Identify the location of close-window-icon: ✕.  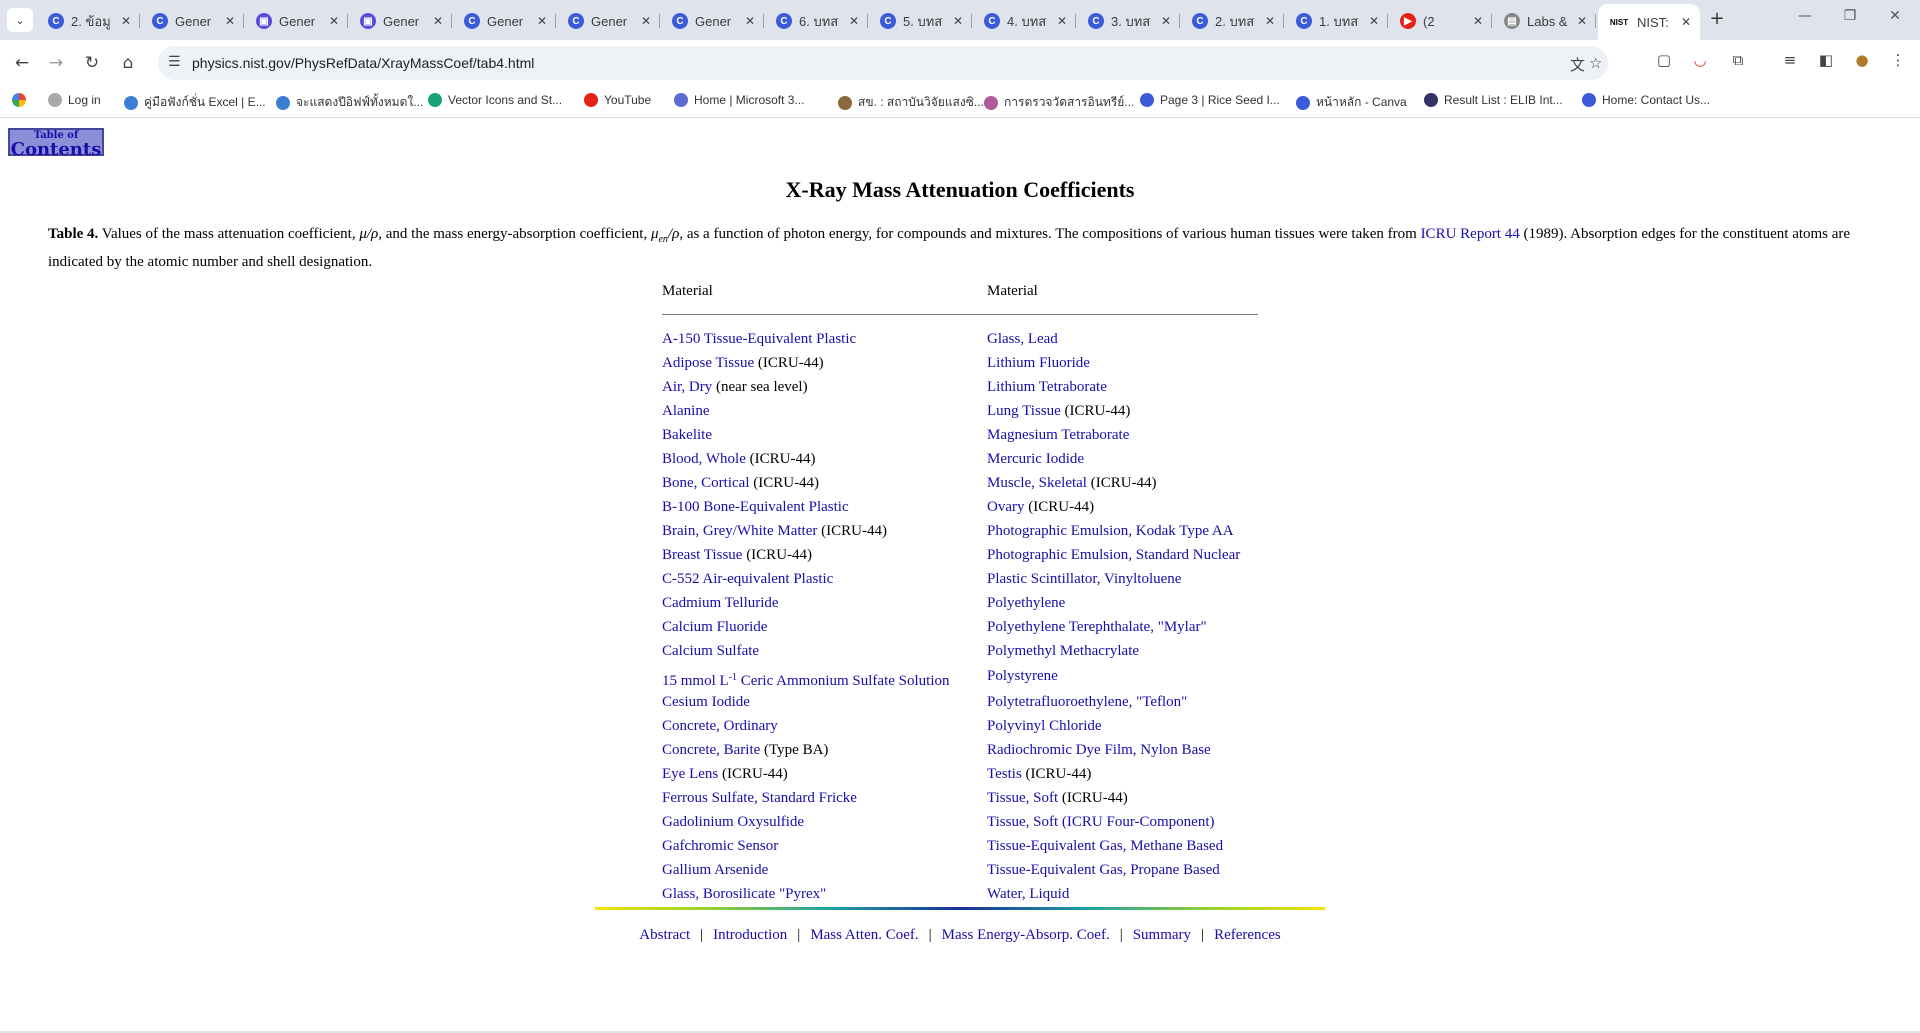
(1895, 16).